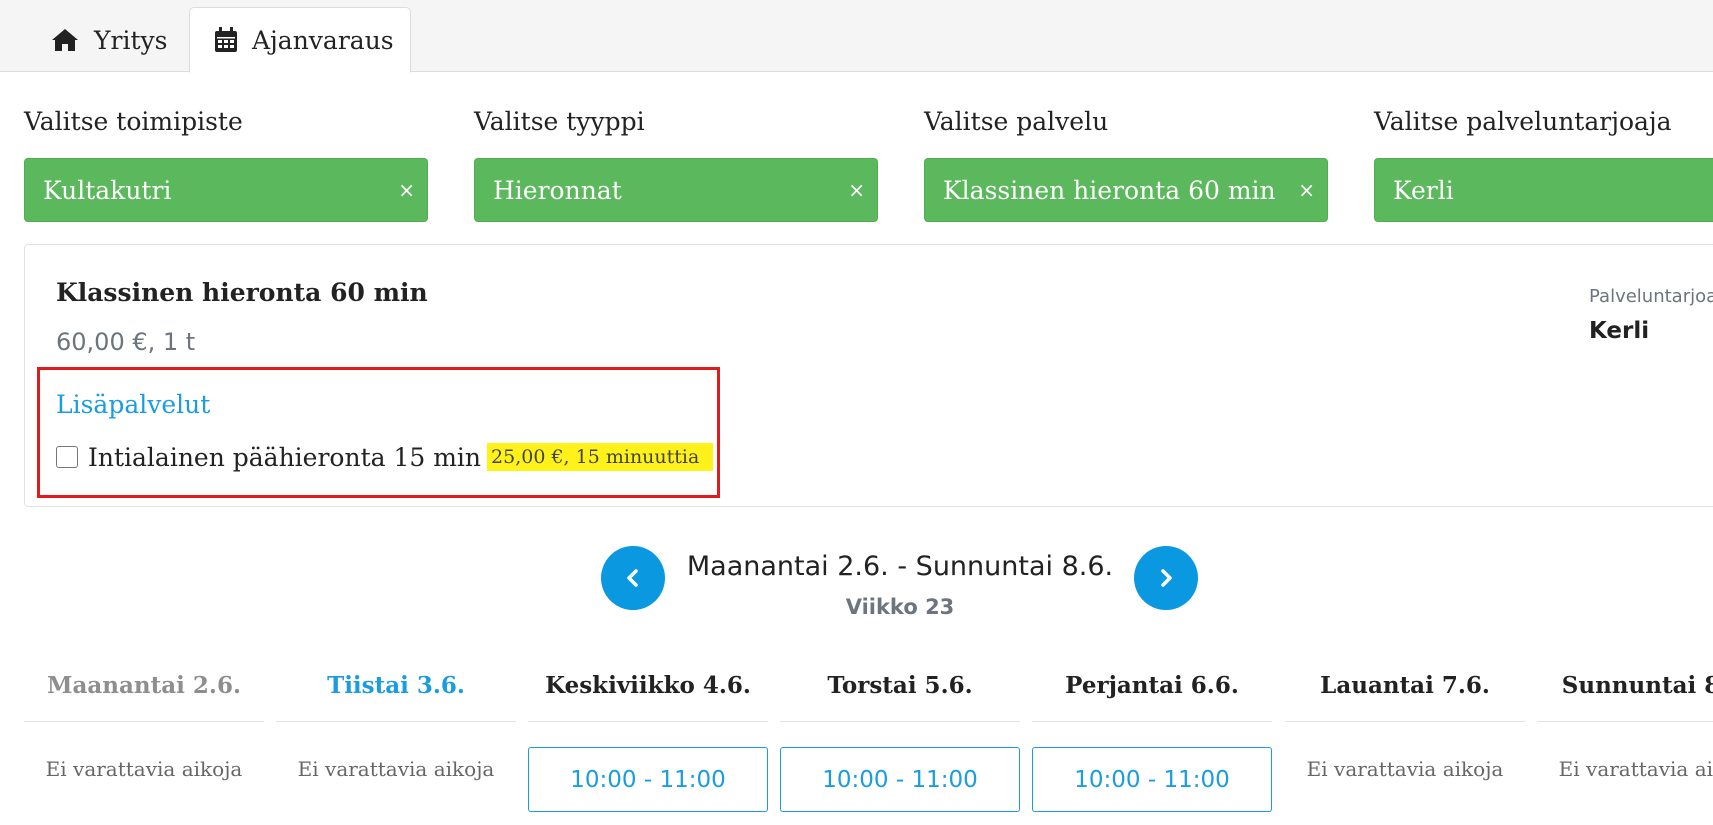 This screenshot has height=825, width=1713. What do you see at coordinates (557, 190) in the screenshot?
I see `type-select-value: Hieronnat` at bounding box center [557, 190].